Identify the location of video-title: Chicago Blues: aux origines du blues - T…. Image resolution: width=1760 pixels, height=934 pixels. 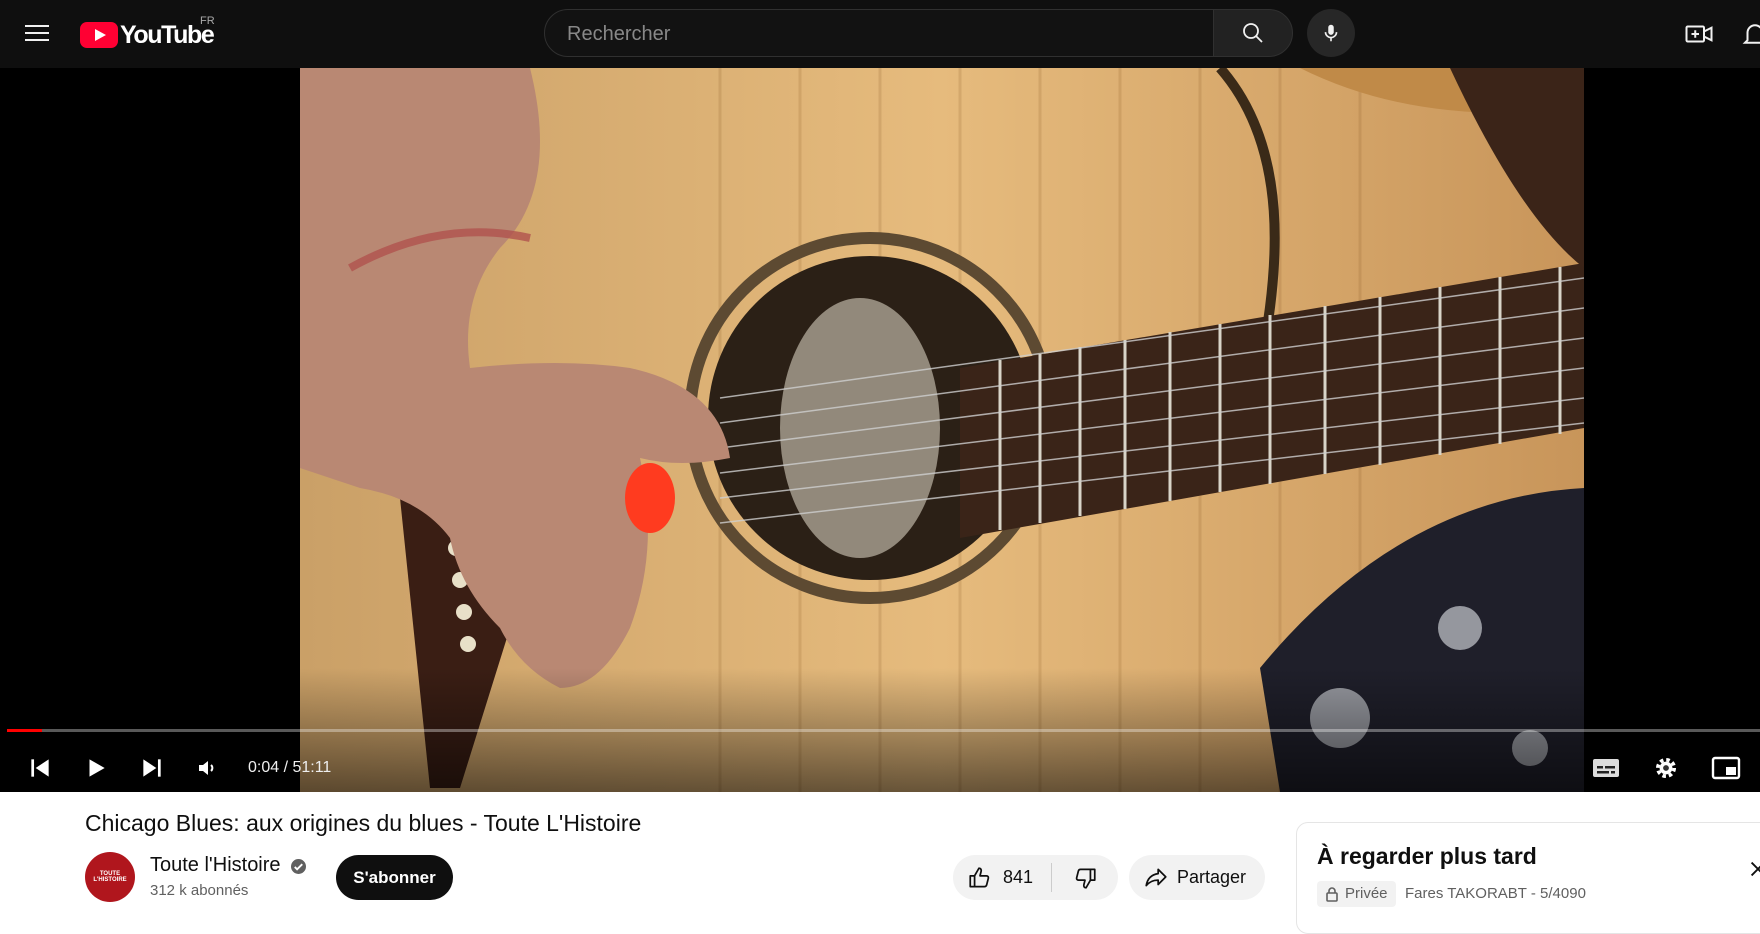
(363, 823).